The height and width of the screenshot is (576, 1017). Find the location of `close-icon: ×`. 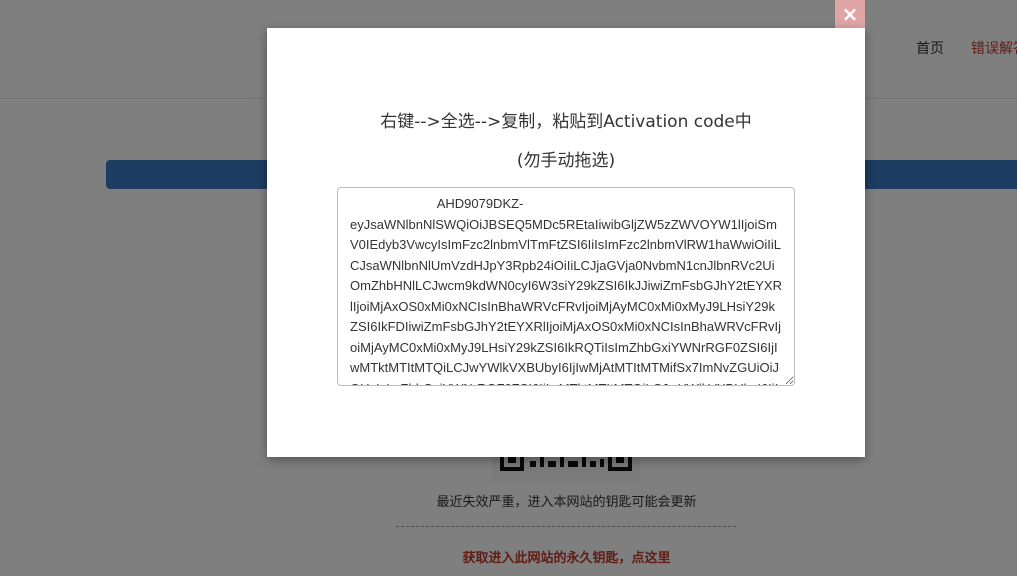

close-icon: × is located at coordinates (850, 14).